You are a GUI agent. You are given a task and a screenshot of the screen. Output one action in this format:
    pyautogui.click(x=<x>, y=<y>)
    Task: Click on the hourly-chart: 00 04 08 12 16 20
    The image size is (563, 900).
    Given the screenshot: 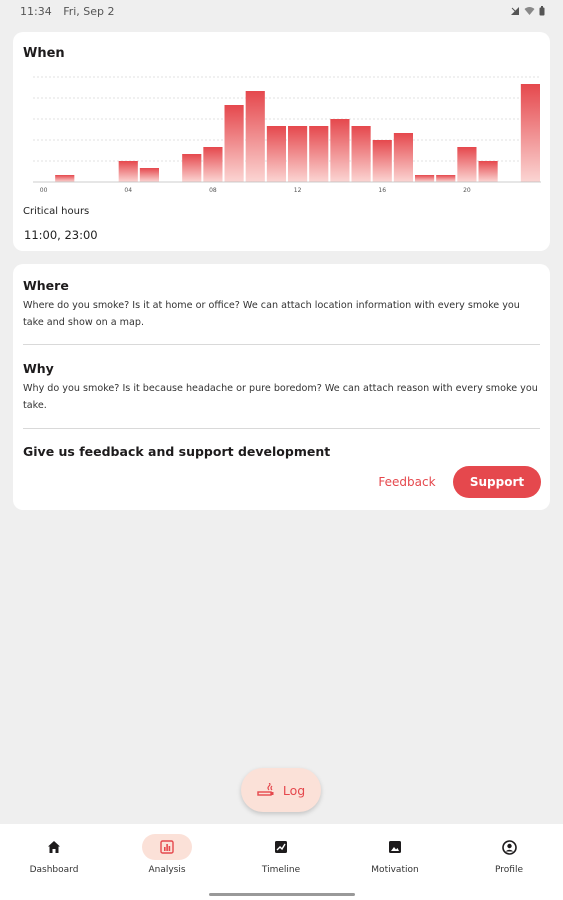 What is the action you would take?
    pyautogui.click(x=287, y=135)
    